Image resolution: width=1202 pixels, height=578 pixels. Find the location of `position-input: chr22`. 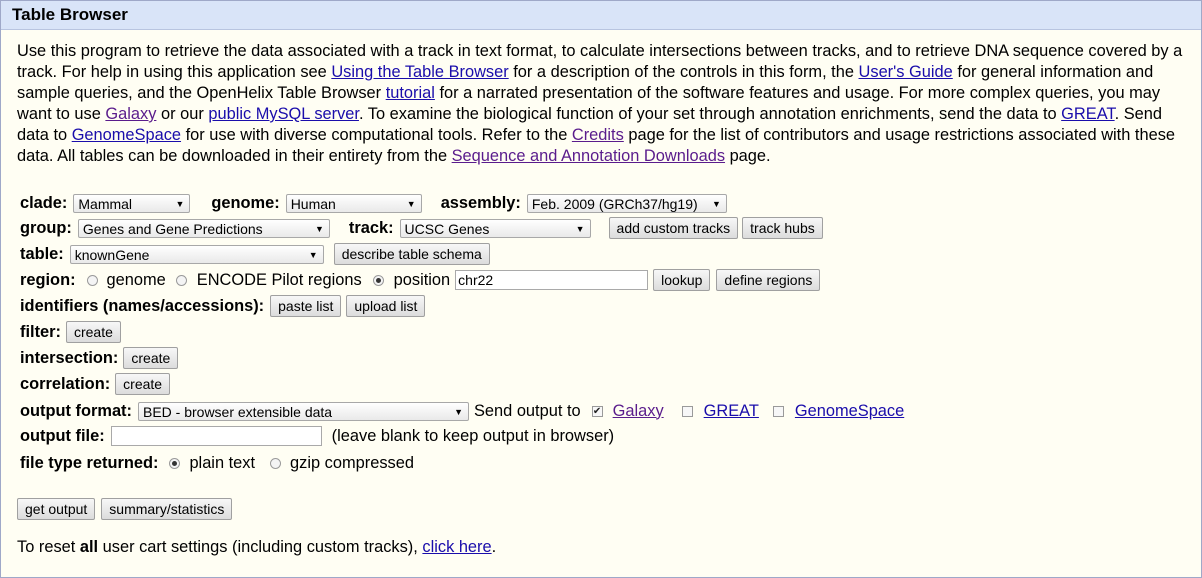

position-input: chr22 is located at coordinates (552, 280).